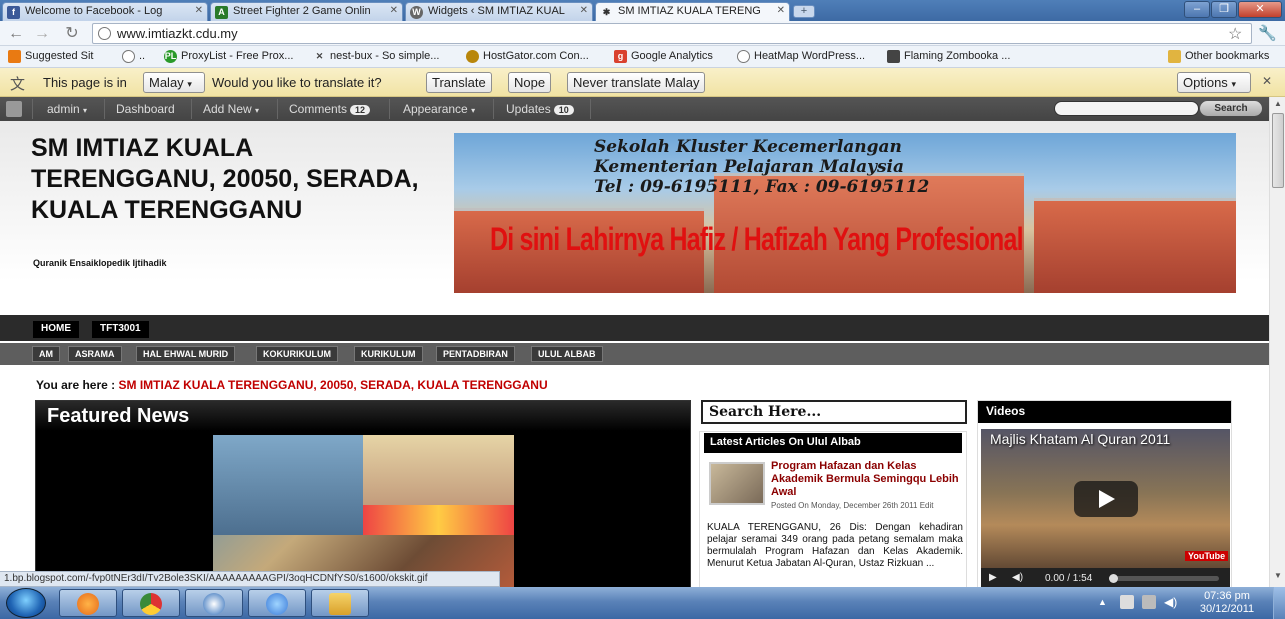  Describe the element at coordinates (166, 82) in the screenshot. I see `language-value: Malay` at that location.